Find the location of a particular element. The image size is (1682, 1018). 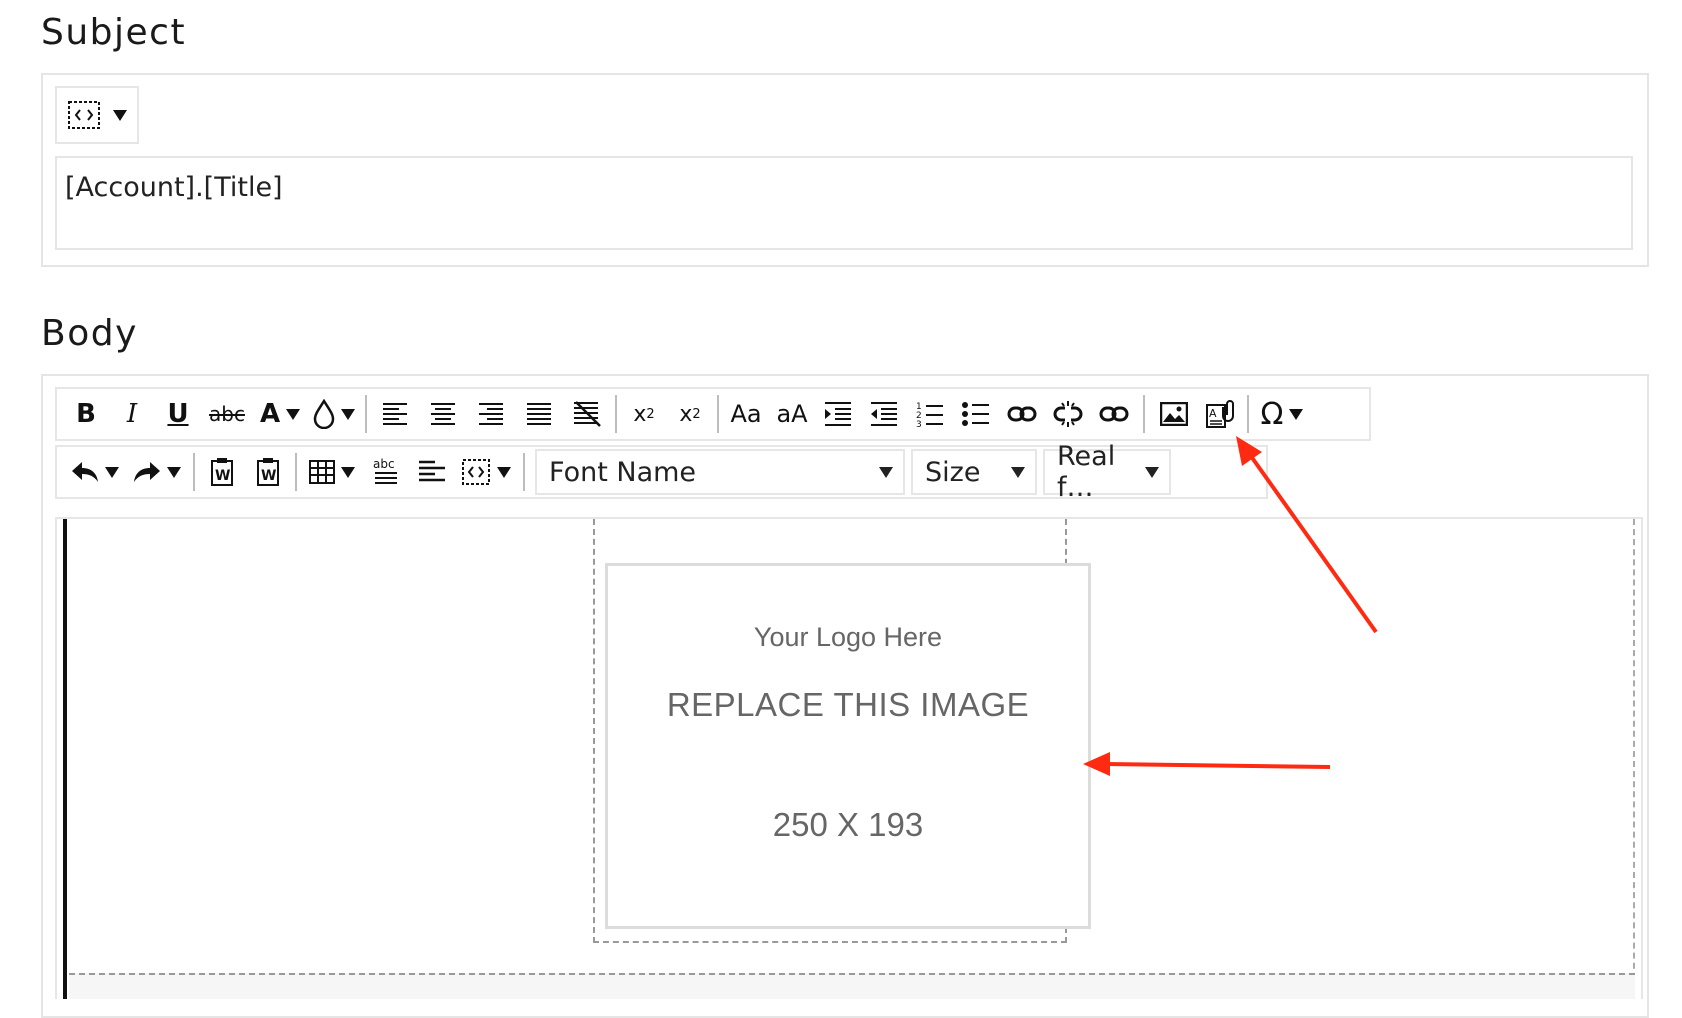

image-icon is located at coordinates (1174, 414).